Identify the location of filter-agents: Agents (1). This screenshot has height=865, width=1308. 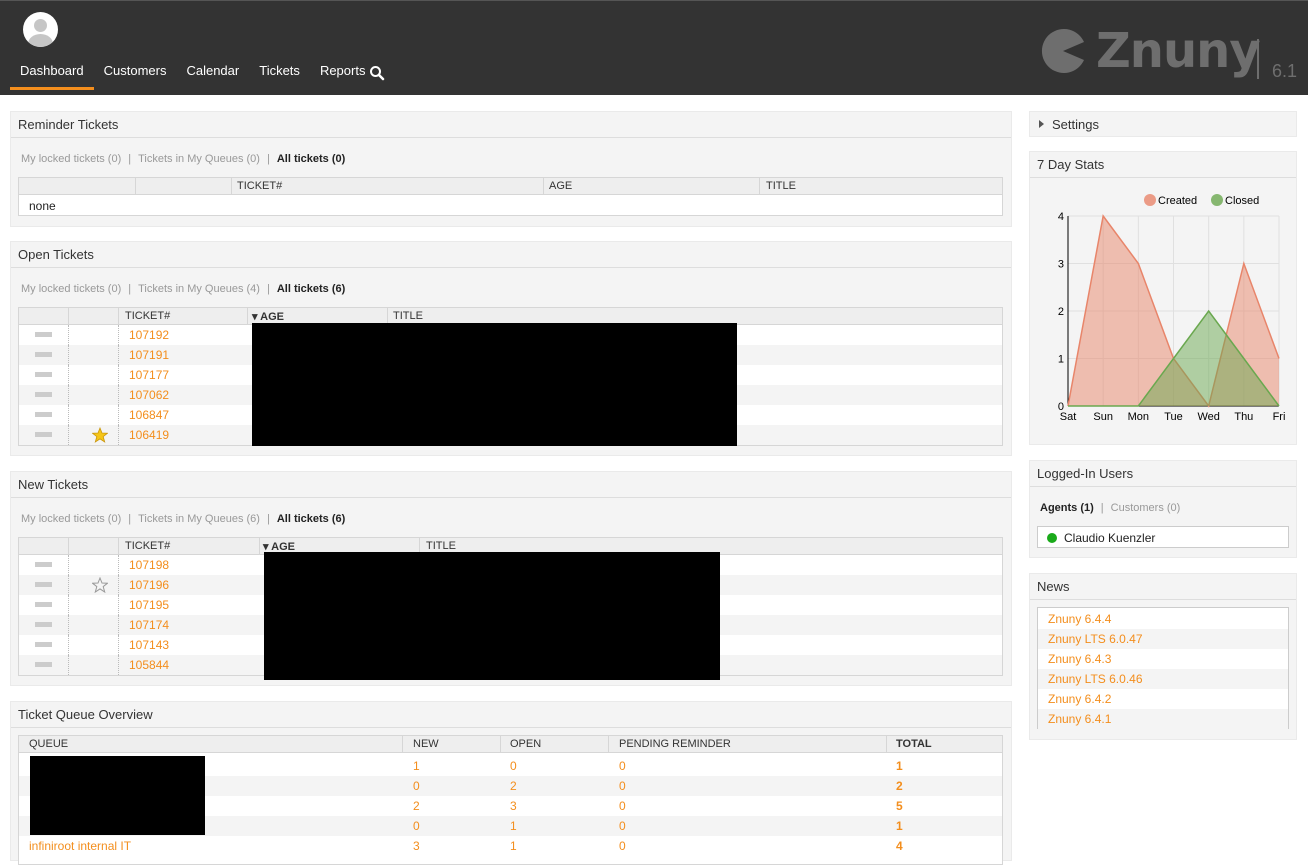
(1067, 508).